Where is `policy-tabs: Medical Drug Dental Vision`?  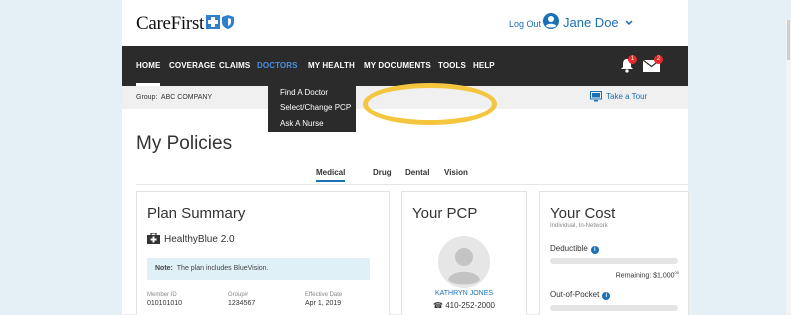
policy-tabs: Medical Drug Dental Vision is located at coordinates (405, 176).